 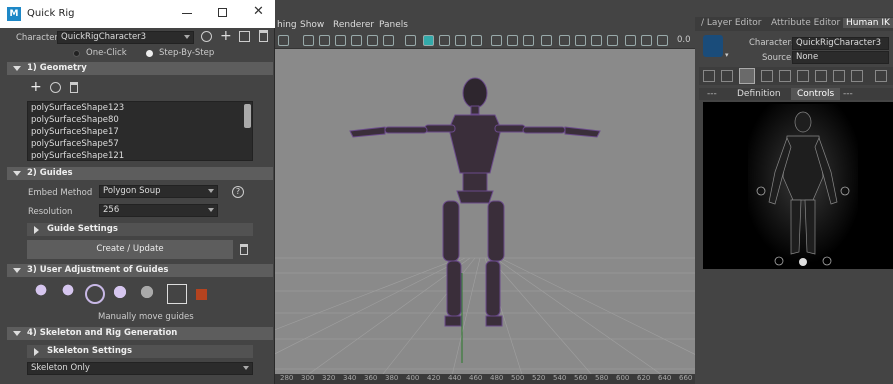 What do you see at coordinates (785, 76) in the screenshot?
I see `hik-figure-b-icon` at bounding box center [785, 76].